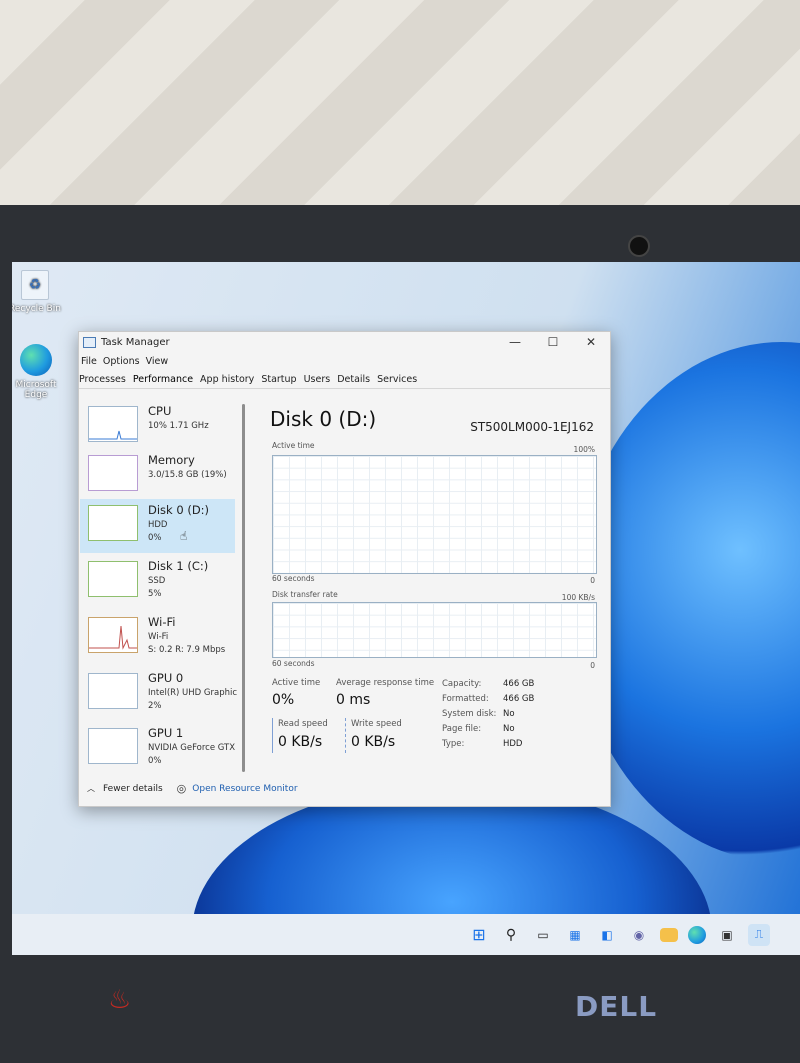  Describe the element at coordinates (171, 460) in the screenshot. I see `sidebar-item-name: Memory` at that location.